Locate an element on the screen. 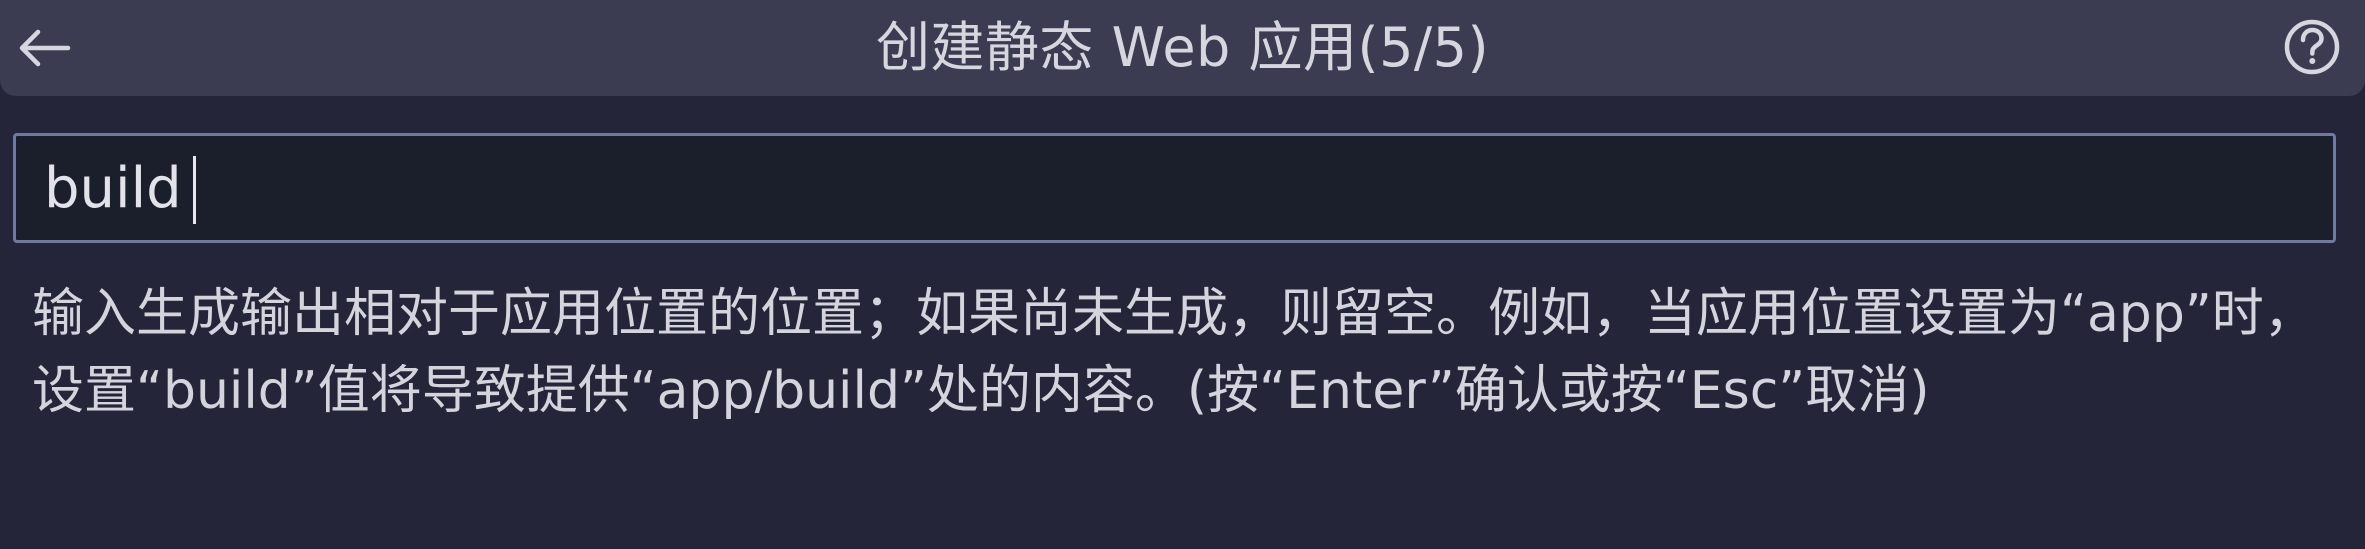  help-button is located at coordinates (2312, 47).